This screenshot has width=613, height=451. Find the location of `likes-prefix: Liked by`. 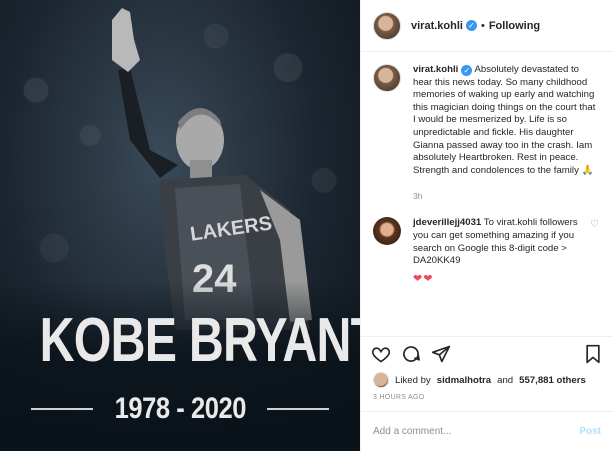

likes-prefix: Liked by is located at coordinates (413, 380).